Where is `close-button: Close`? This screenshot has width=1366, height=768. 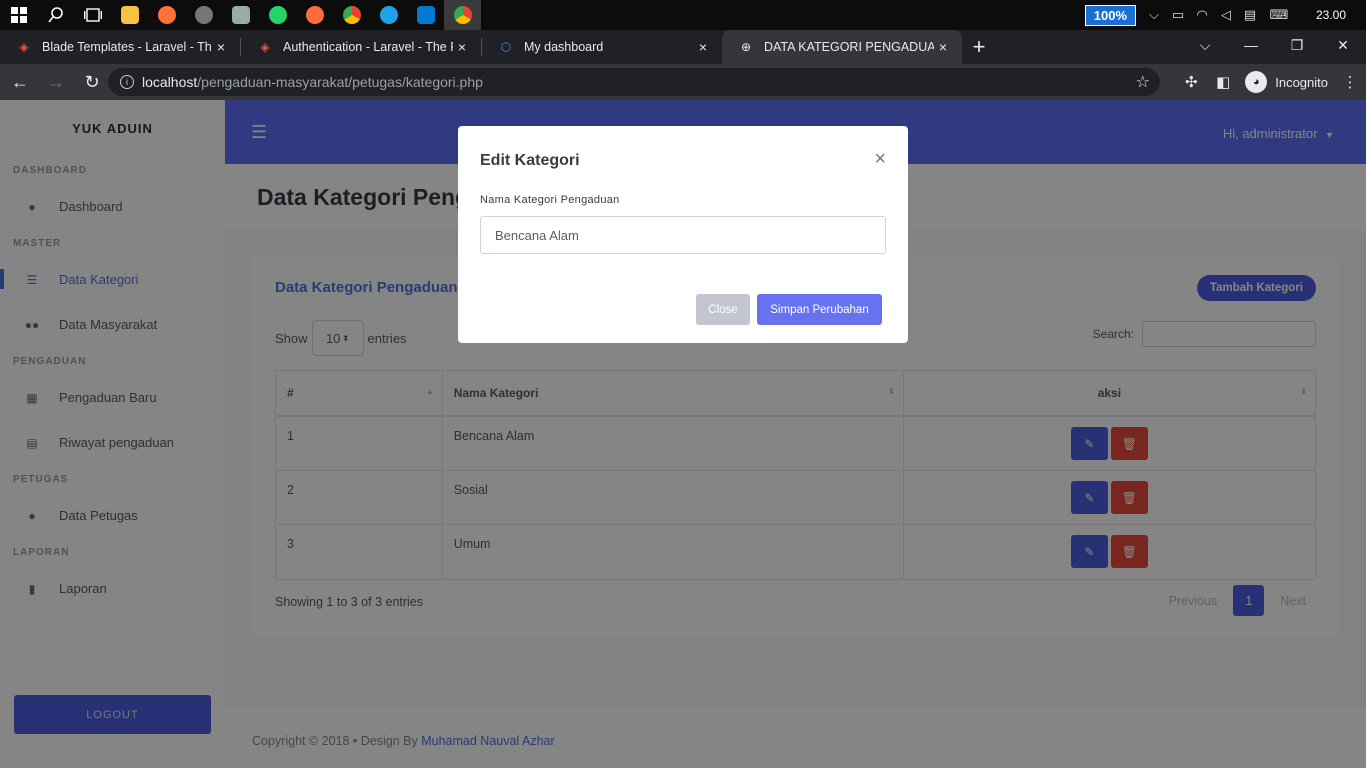
close-button: Close is located at coordinates (723, 309).